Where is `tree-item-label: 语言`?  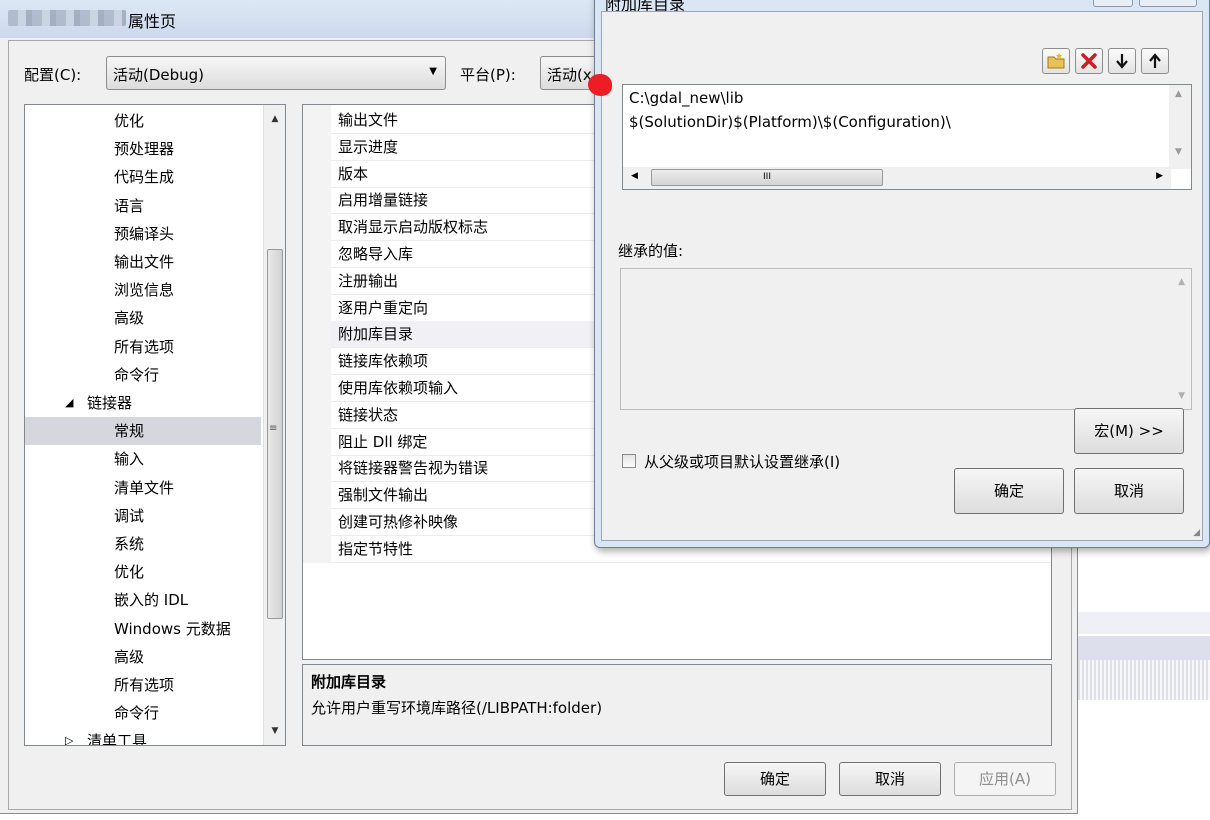
tree-item-label: 语言 is located at coordinates (129, 205).